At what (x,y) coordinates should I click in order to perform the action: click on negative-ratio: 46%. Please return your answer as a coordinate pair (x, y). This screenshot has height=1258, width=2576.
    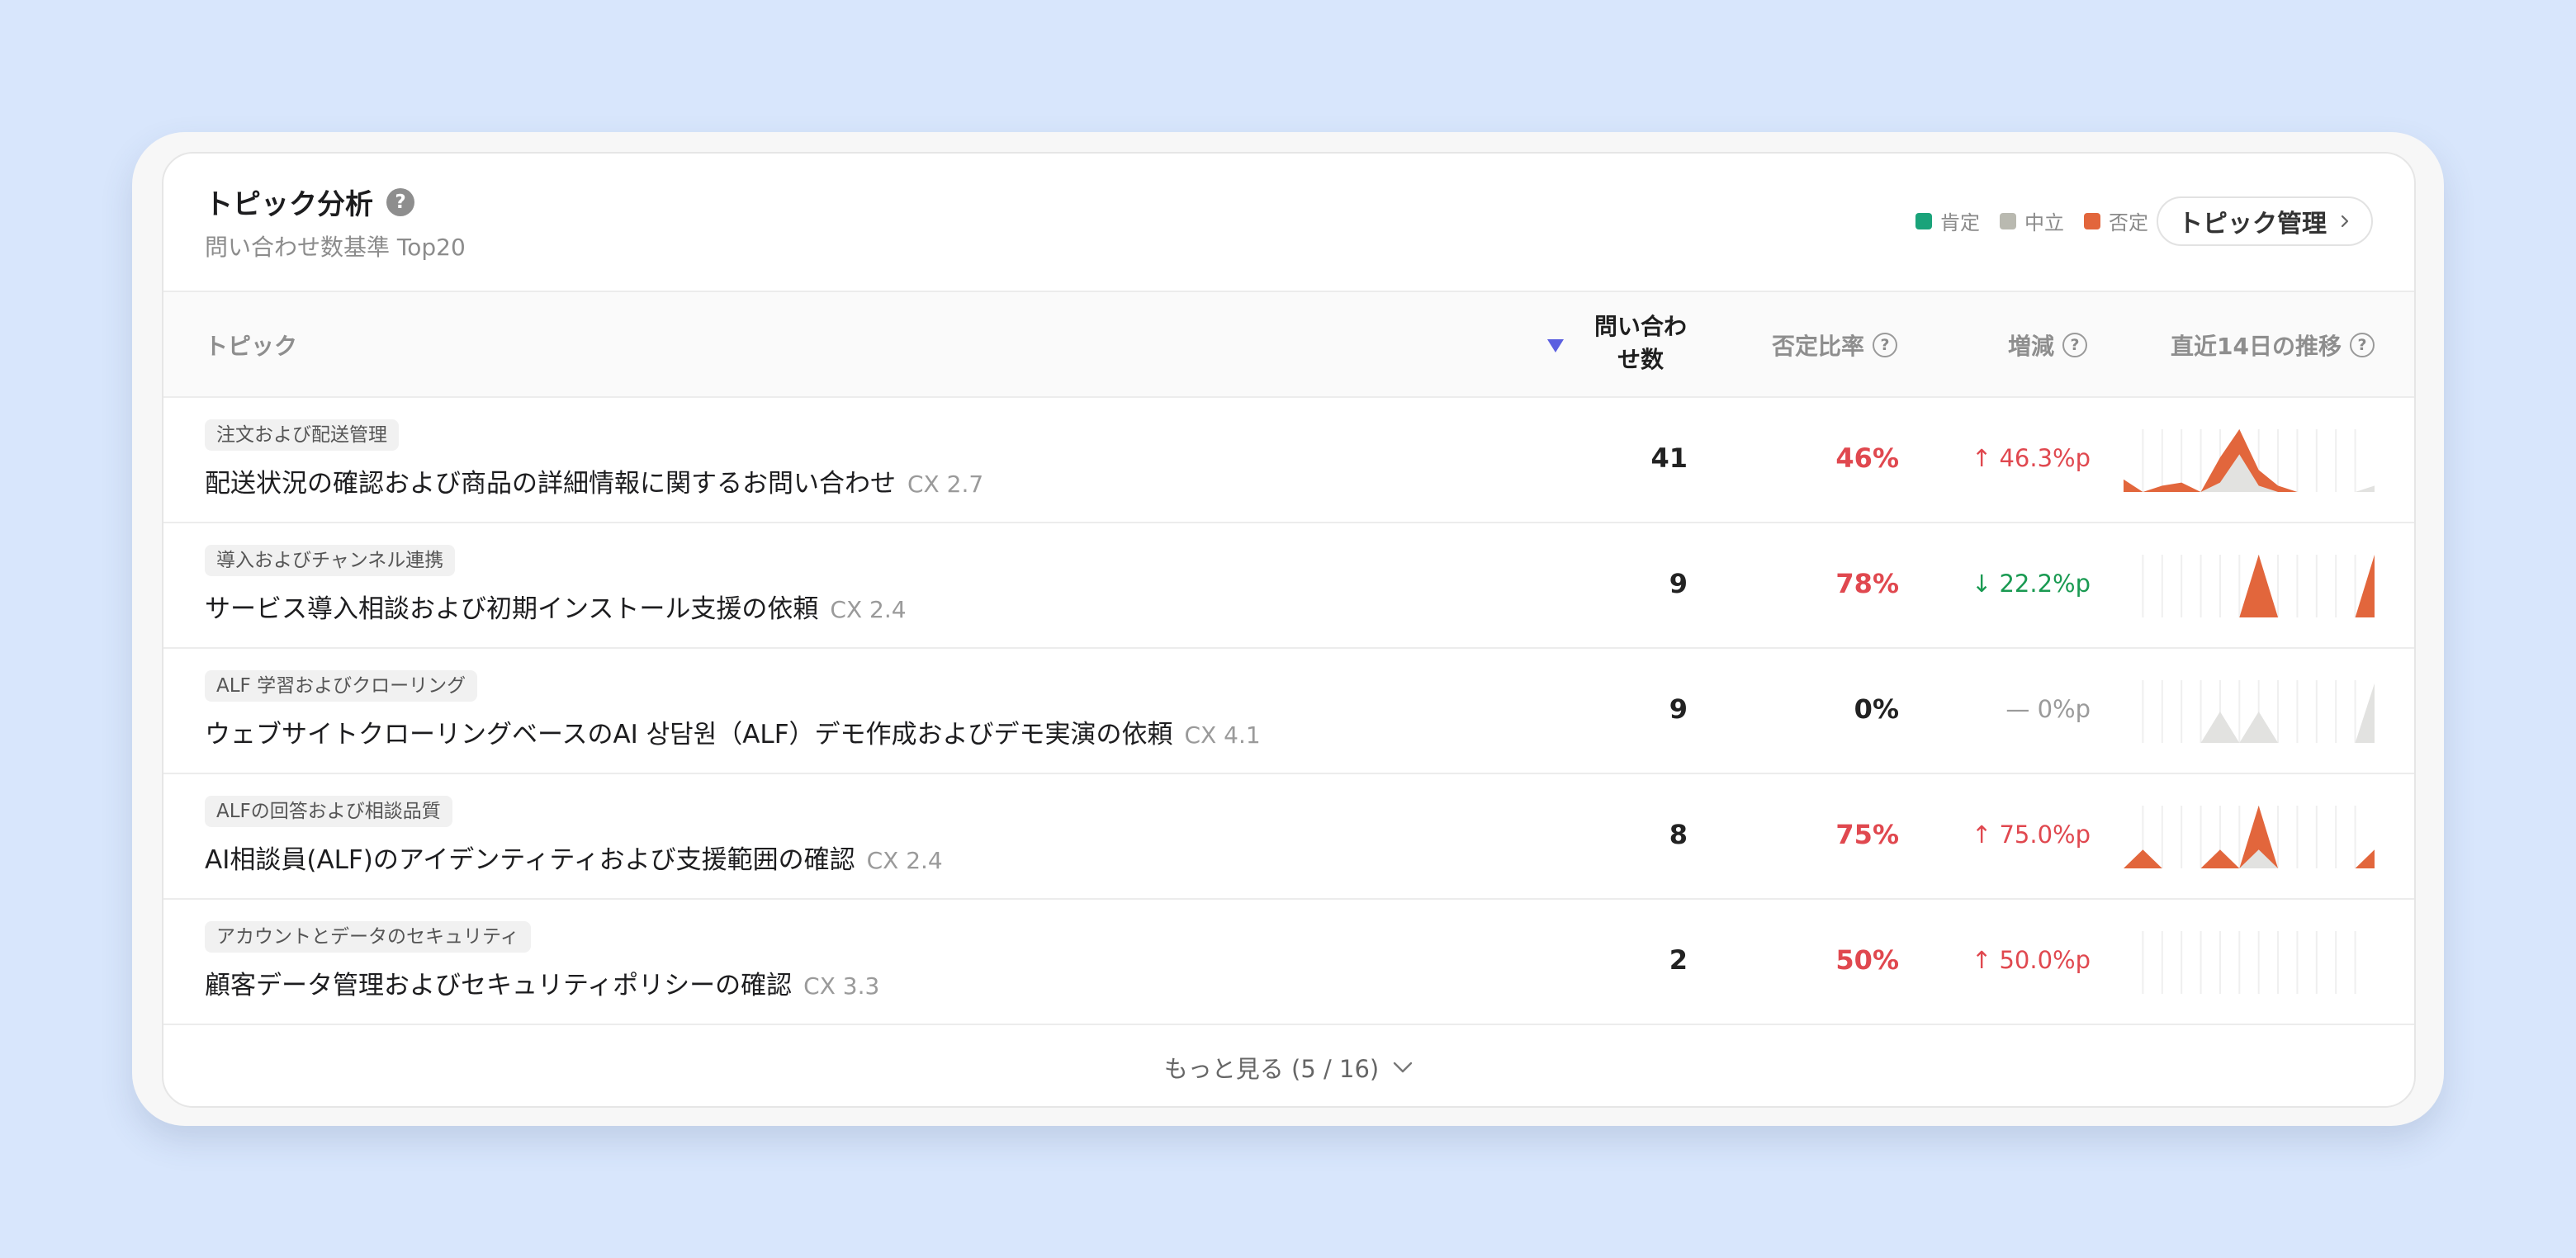
    Looking at the image, I should click on (1867, 458).